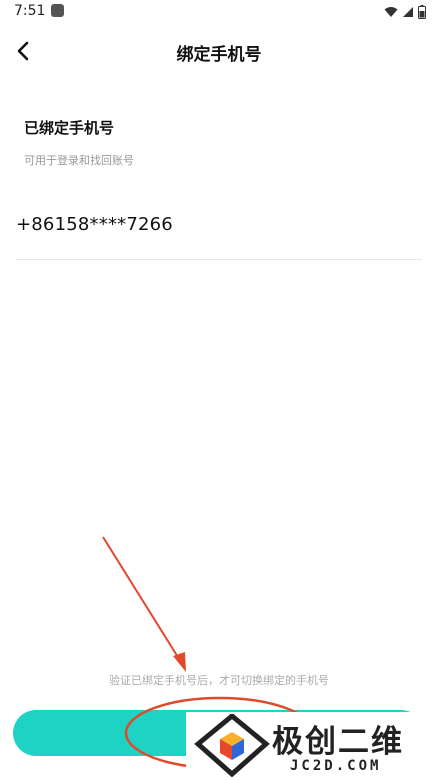  I want to click on watermark-domain: JC2D.COM, so click(336, 766).